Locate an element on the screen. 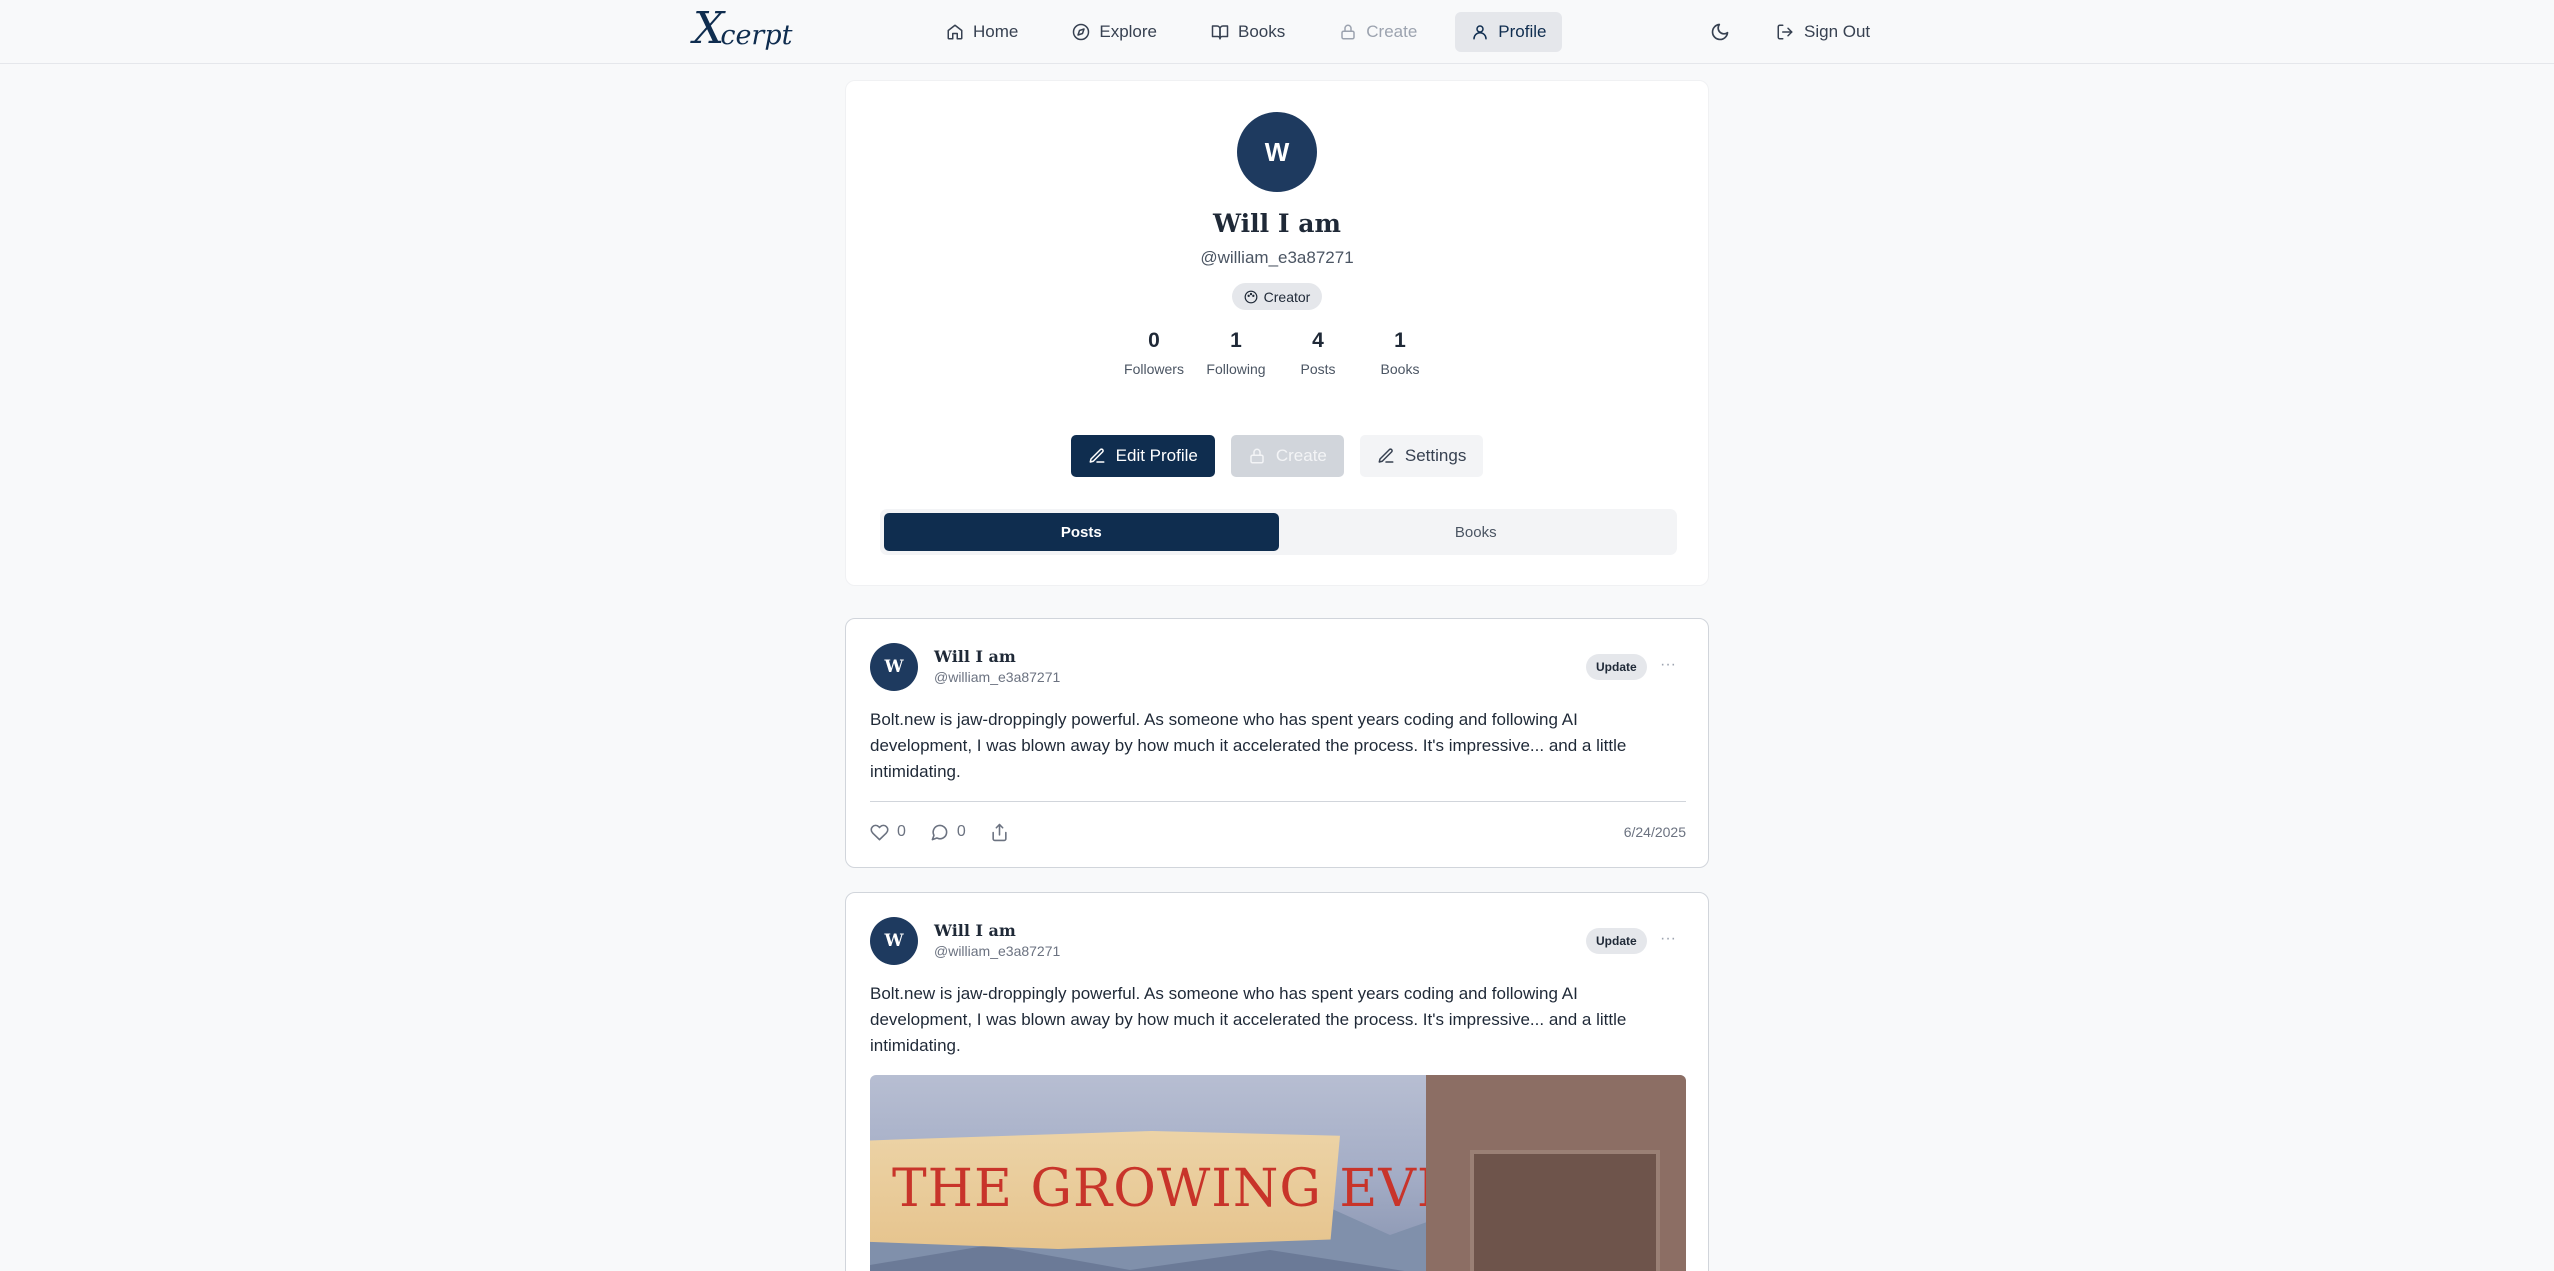  xcerpt-logo: X cerpt is located at coordinates (742, 29).